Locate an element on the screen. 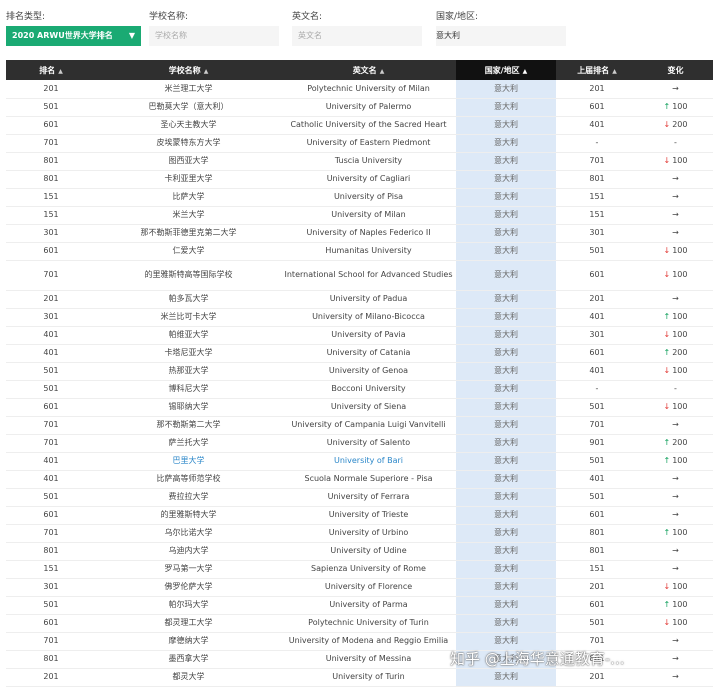 This screenshot has width=720, height=689. header-country: 国家/地区 ▲ is located at coordinates (506, 70).